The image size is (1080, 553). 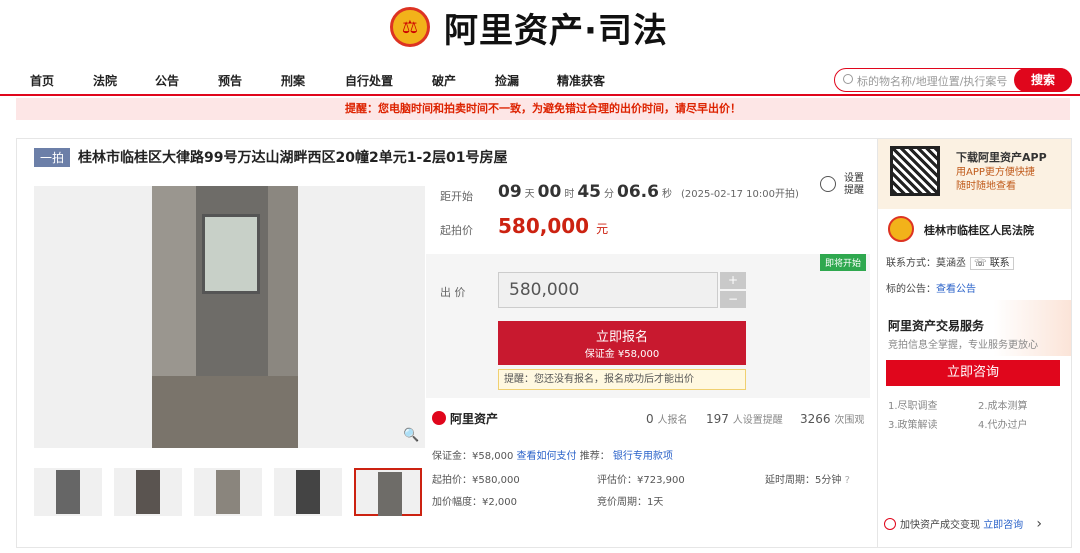 I want to click on deposit-how-link: 查看如何支付, so click(x=547, y=456).